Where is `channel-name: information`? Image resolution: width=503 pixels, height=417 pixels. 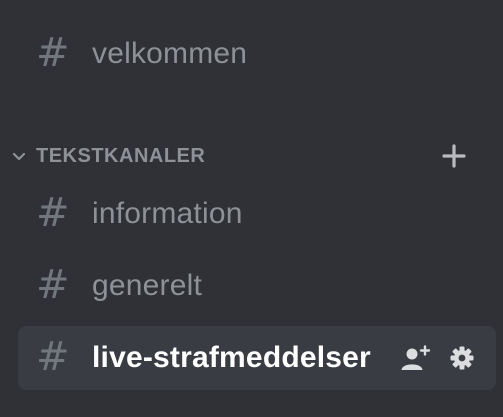
channel-name: information is located at coordinates (167, 213).